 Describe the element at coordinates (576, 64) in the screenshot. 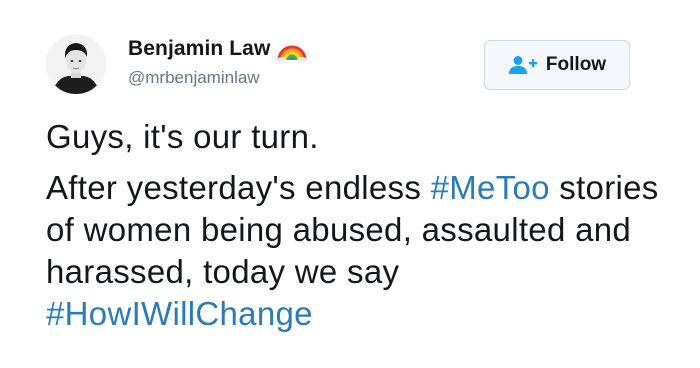

I see `follow-button-label: Follow` at that location.